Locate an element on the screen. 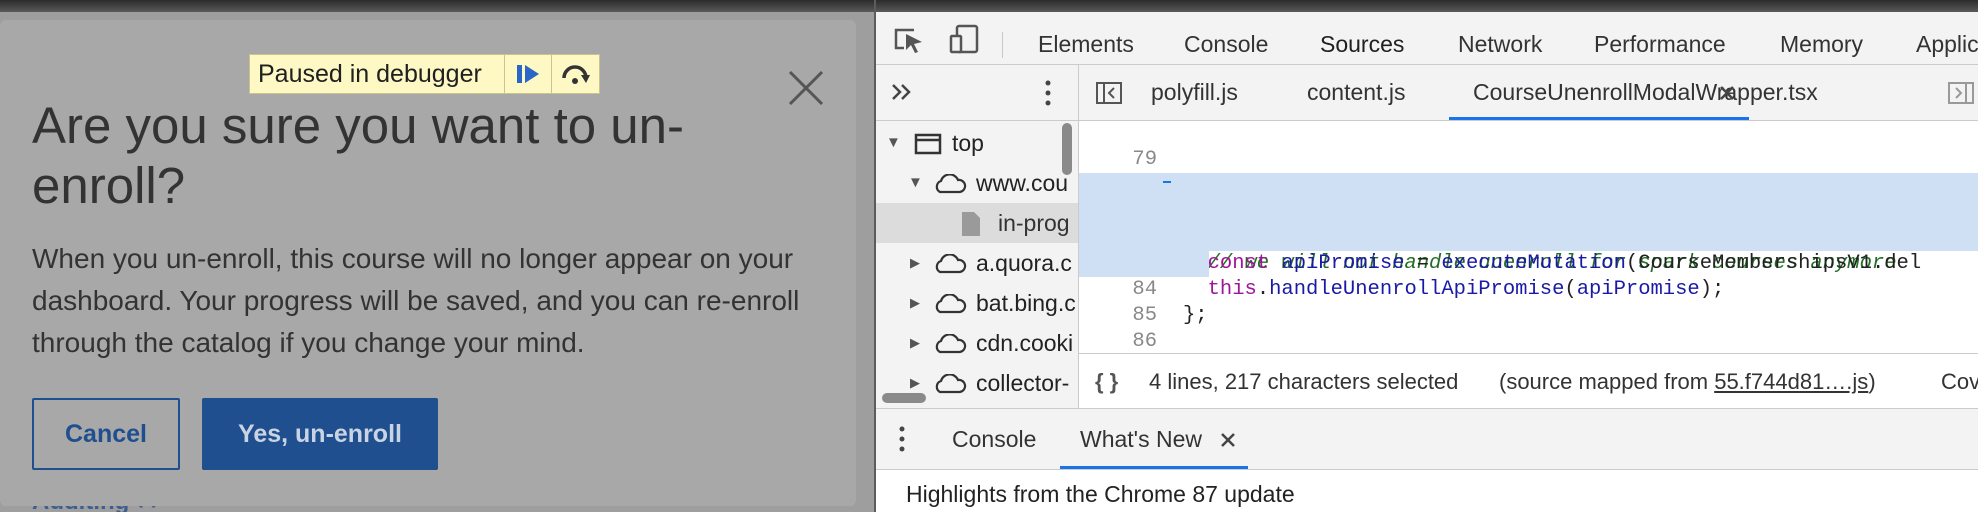 The height and width of the screenshot is (512, 1978). step-over-icon is located at coordinates (576, 74).